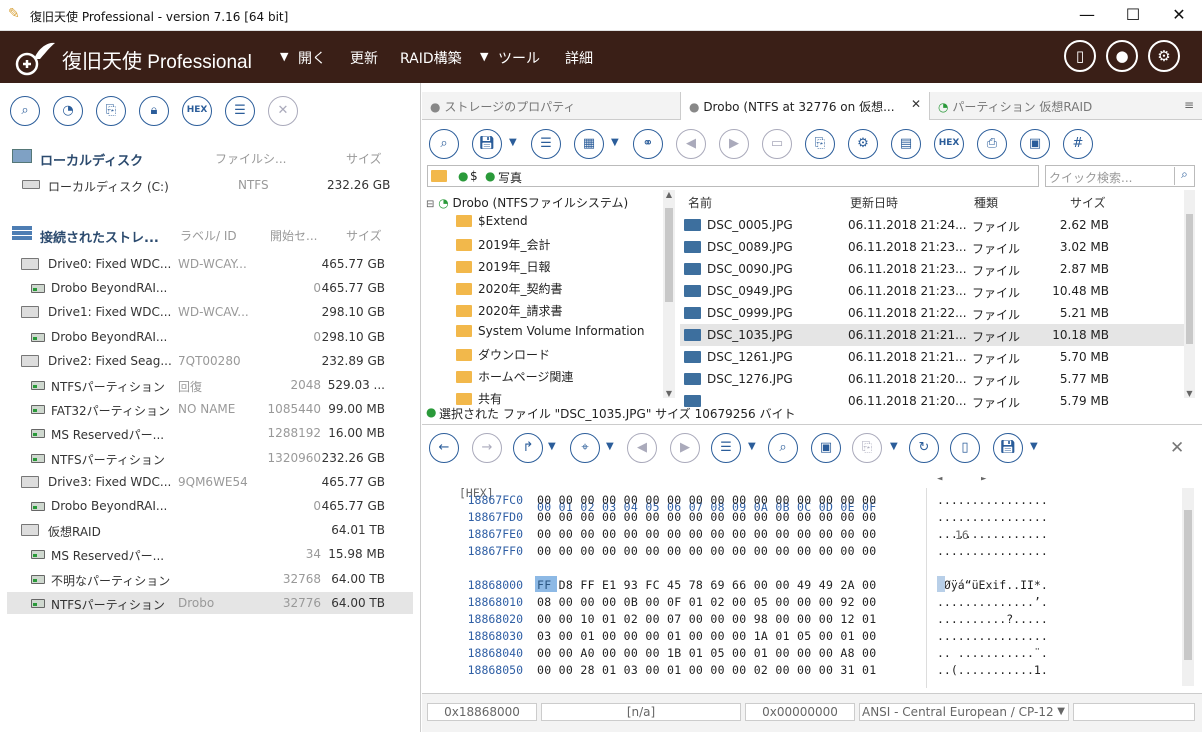 This screenshot has width=1202, height=732. What do you see at coordinates (210, 361) in the screenshot?
I see `drive-row: Drive2: Fixed Seag... 7QT00280 232.89 GB` at bounding box center [210, 361].